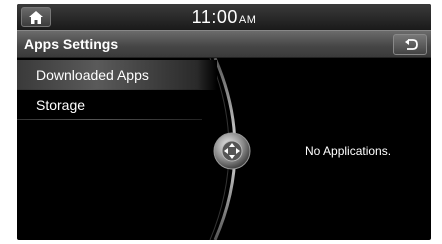  I want to click on page-title: Apps Settings, so click(71, 44).